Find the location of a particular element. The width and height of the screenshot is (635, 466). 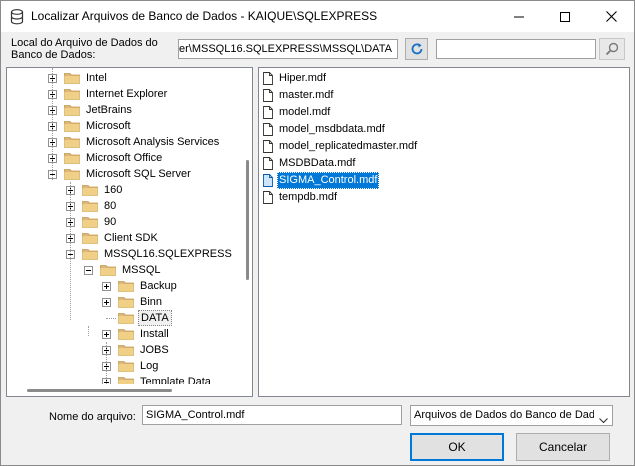

close-button is located at coordinates (611, 16).